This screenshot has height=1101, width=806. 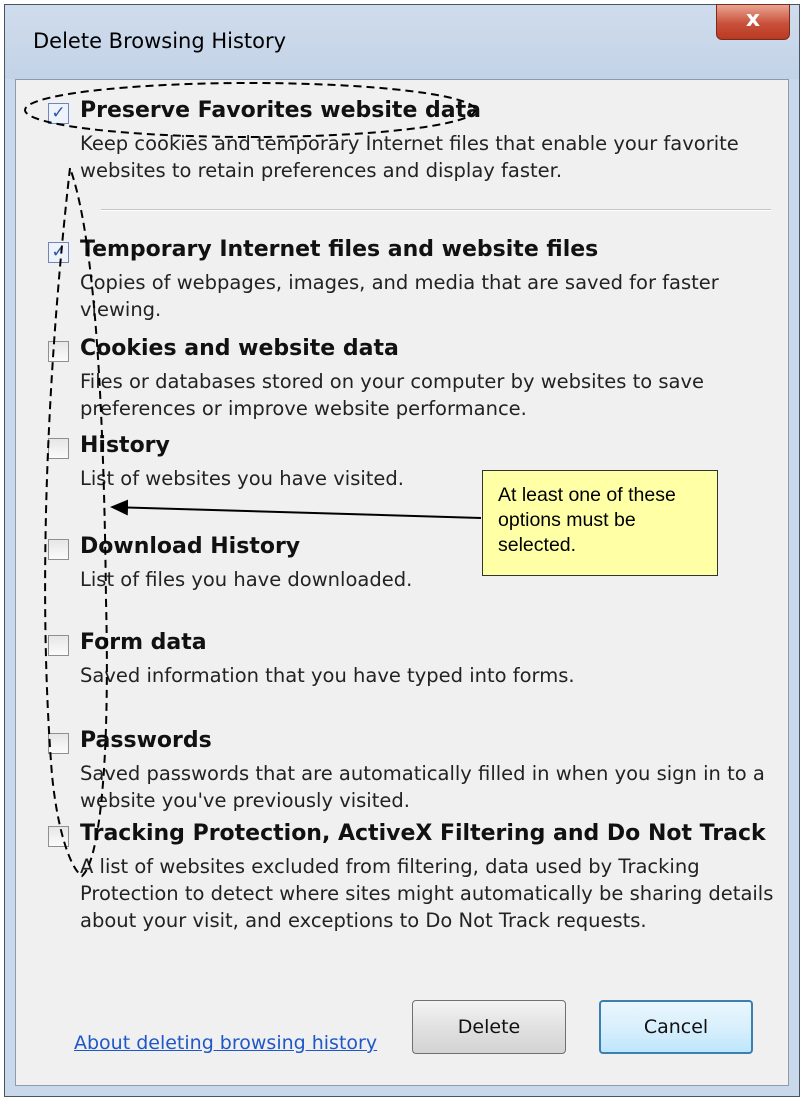 What do you see at coordinates (58, 743) in the screenshot?
I see `checkbox-passwords` at bounding box center [58, 743].